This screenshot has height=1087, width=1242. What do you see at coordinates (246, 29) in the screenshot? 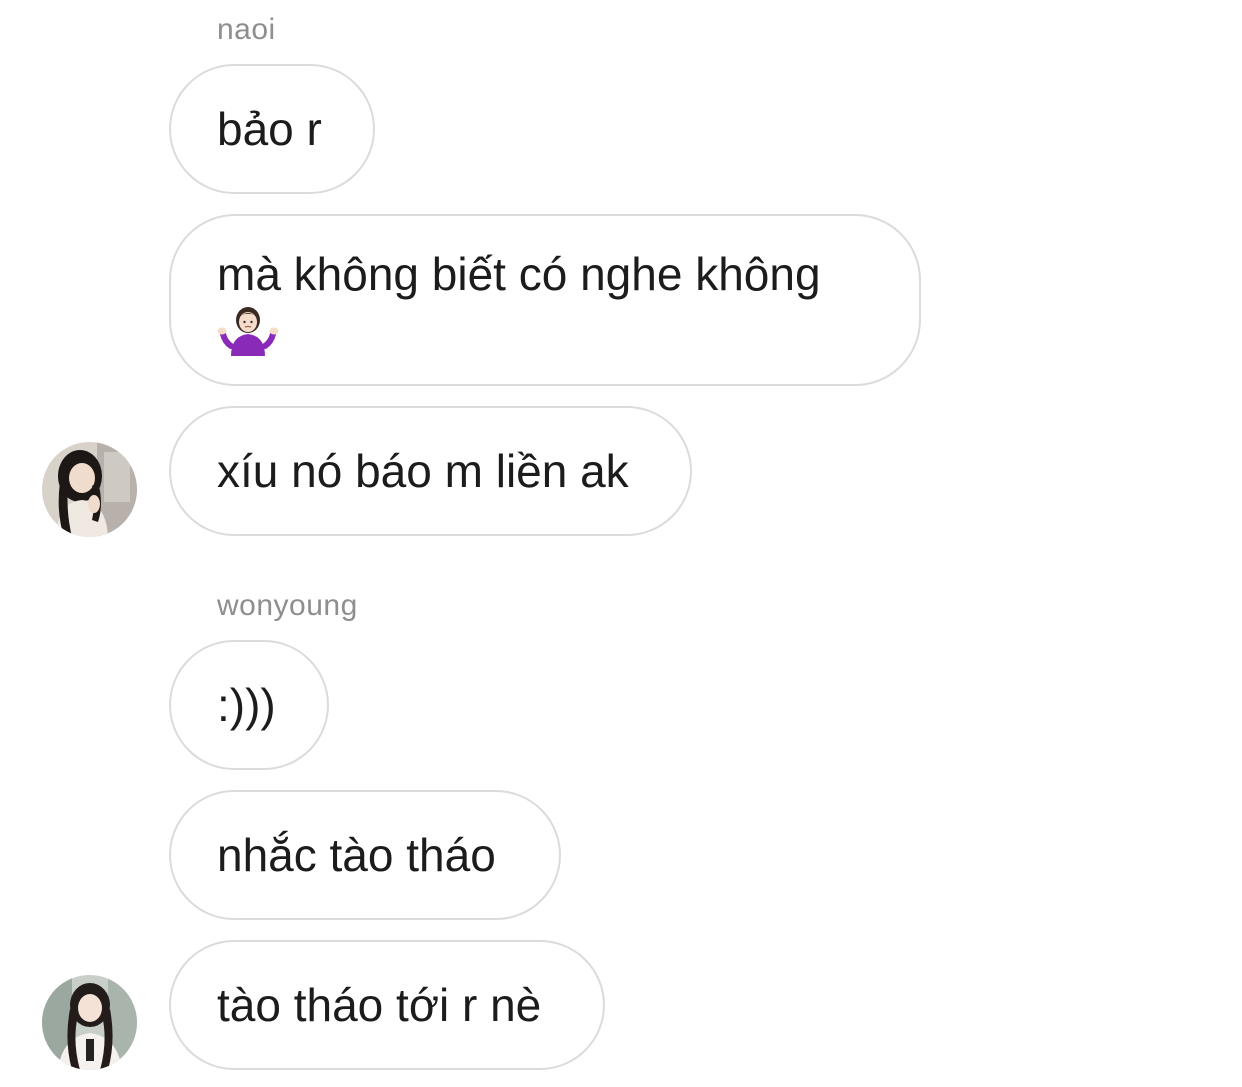
I see `sender-name-naoi: naoi` at bounding box center [246, 29].